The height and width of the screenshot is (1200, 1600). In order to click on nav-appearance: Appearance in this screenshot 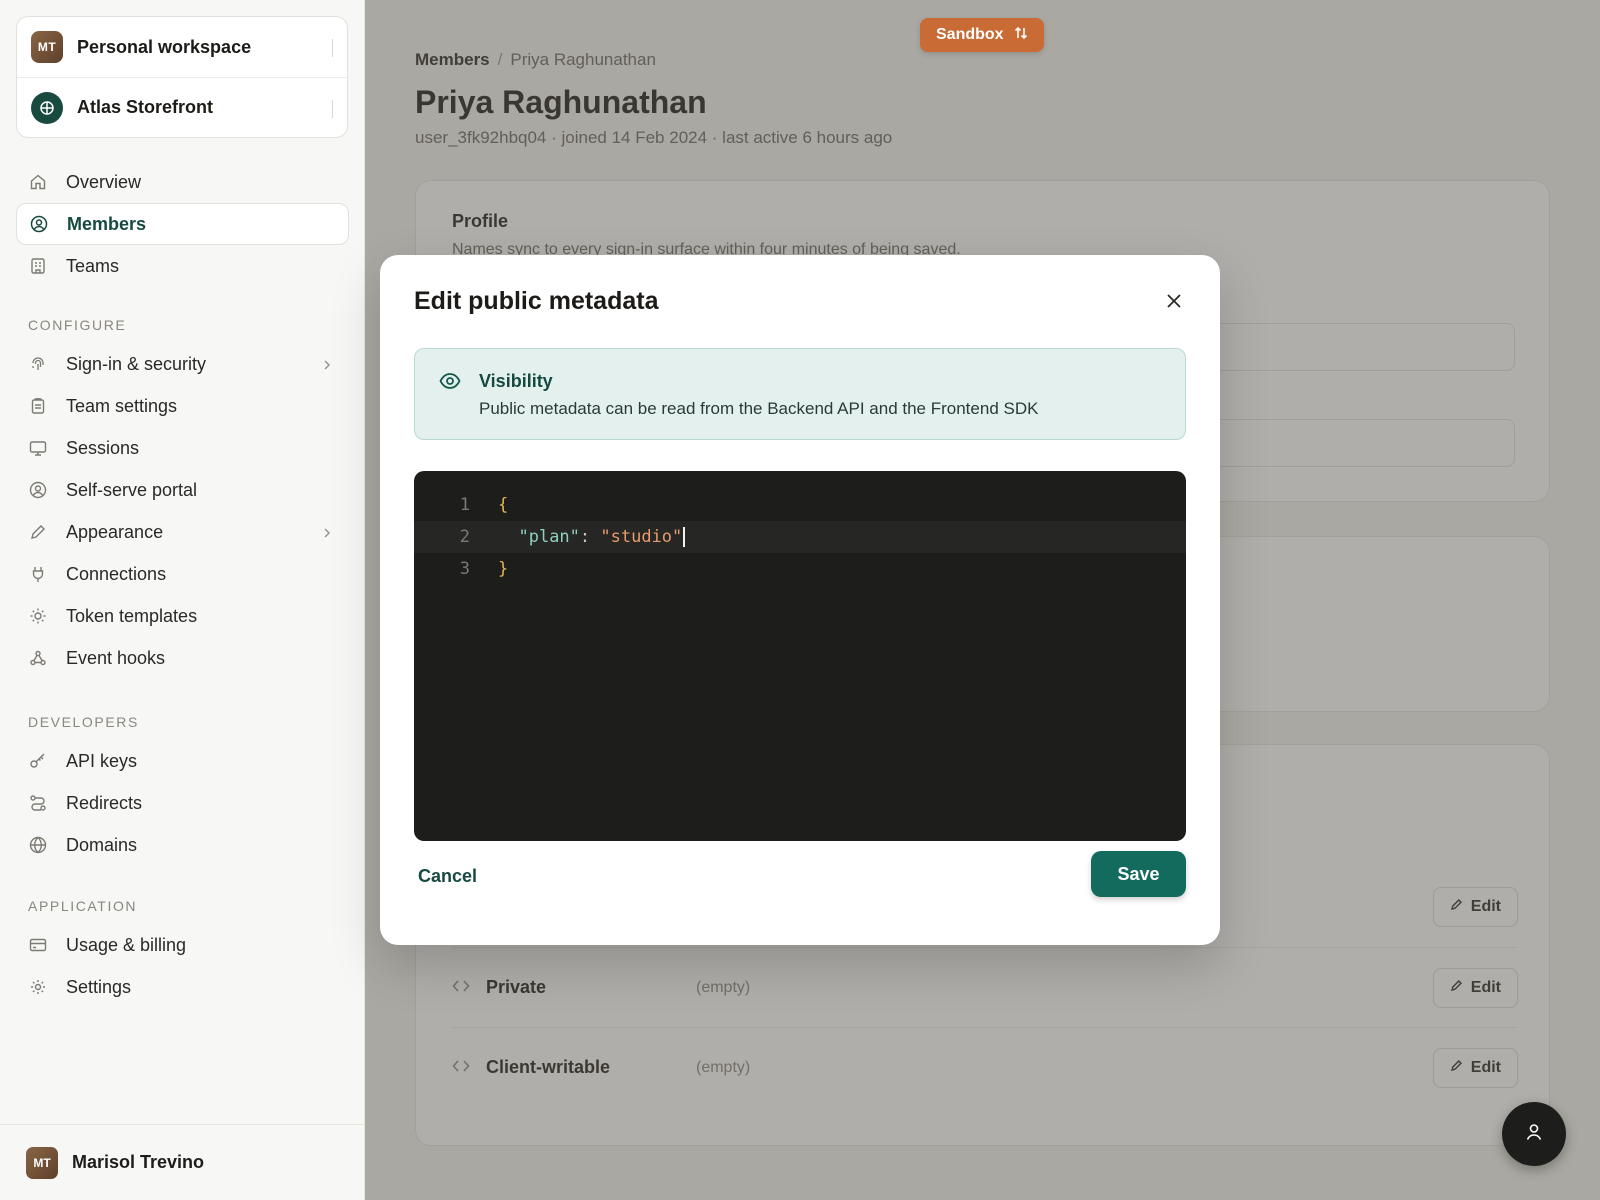, I will do `click(182, 532)`.